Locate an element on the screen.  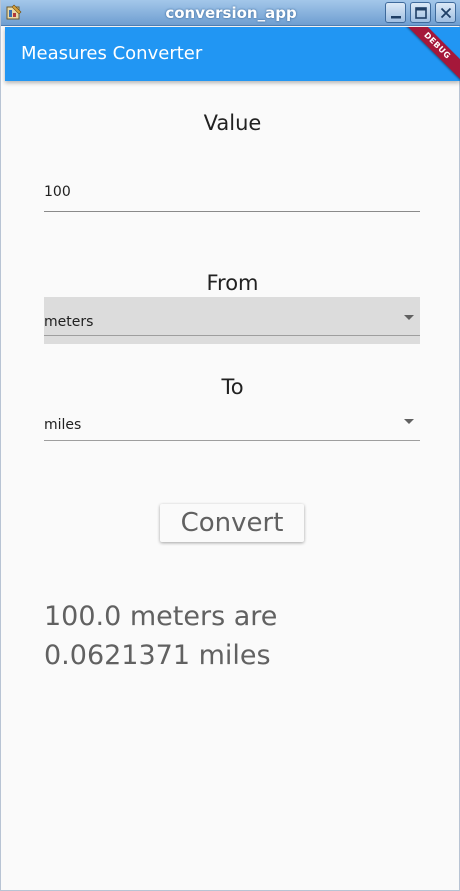
window-titlebar: conversion_app is located at coordinates (230, 13).